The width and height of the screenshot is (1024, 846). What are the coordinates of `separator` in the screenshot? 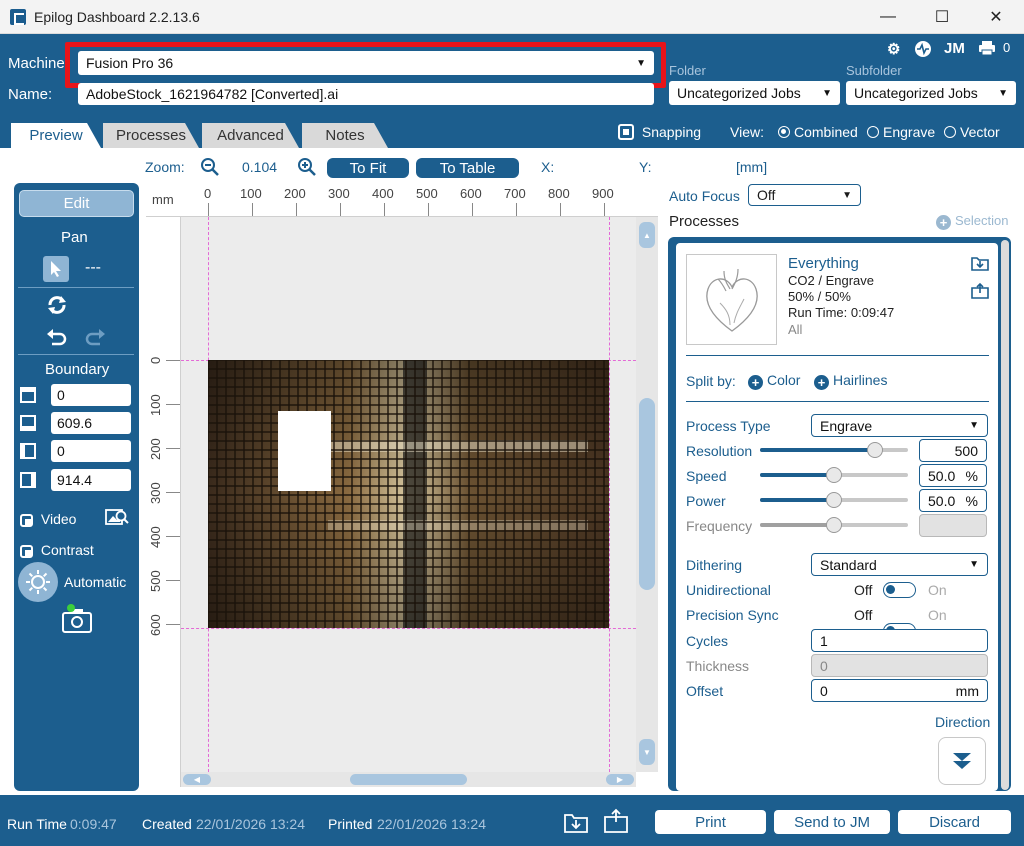 It's located at (837, 355).